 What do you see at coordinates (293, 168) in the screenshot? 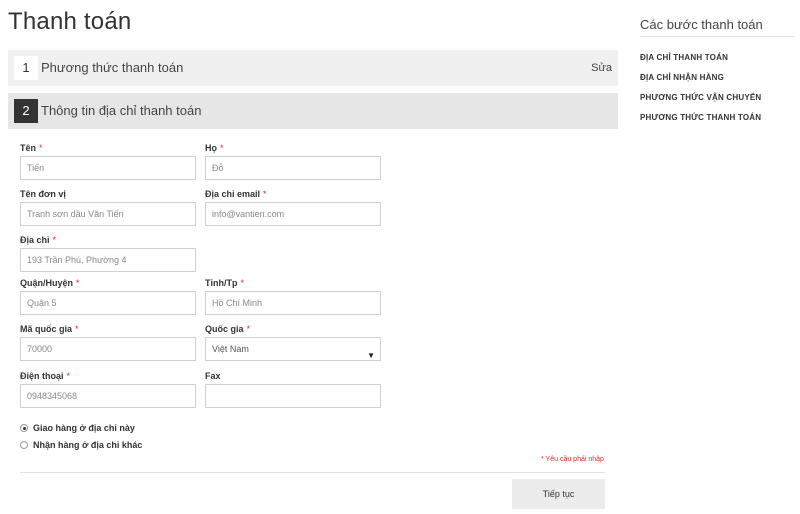
I see `last-name-input` at bounding box center [293, 168].